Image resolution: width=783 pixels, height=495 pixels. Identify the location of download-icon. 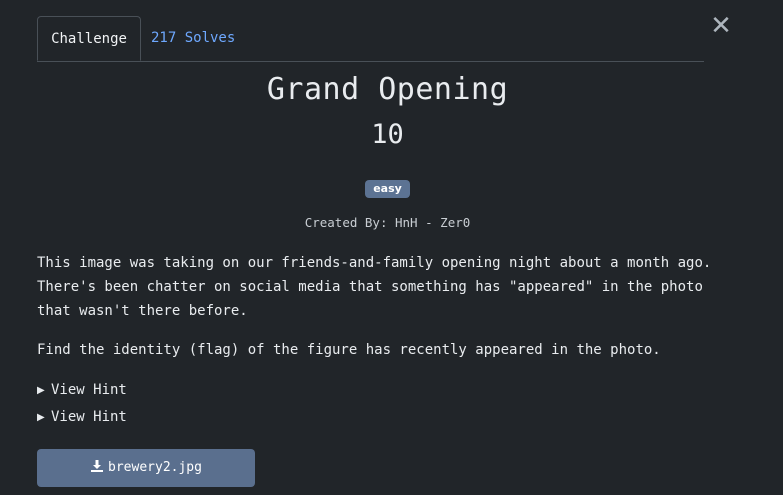
(97, 466).